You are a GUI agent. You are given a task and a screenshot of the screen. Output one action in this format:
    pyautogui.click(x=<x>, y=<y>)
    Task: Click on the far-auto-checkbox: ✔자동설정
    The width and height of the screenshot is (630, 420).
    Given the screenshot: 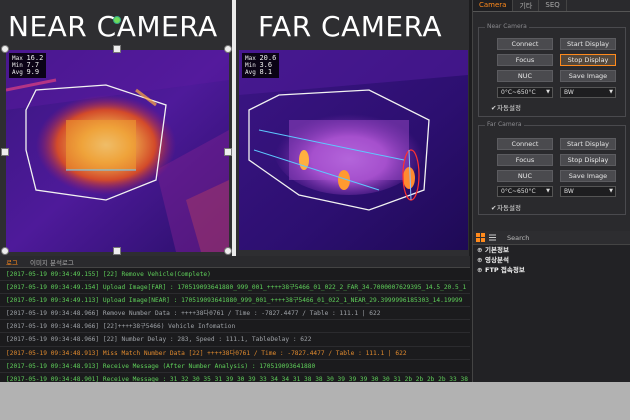 What is the action you would take?
    pyautogui.click(x=506, y=207)
    